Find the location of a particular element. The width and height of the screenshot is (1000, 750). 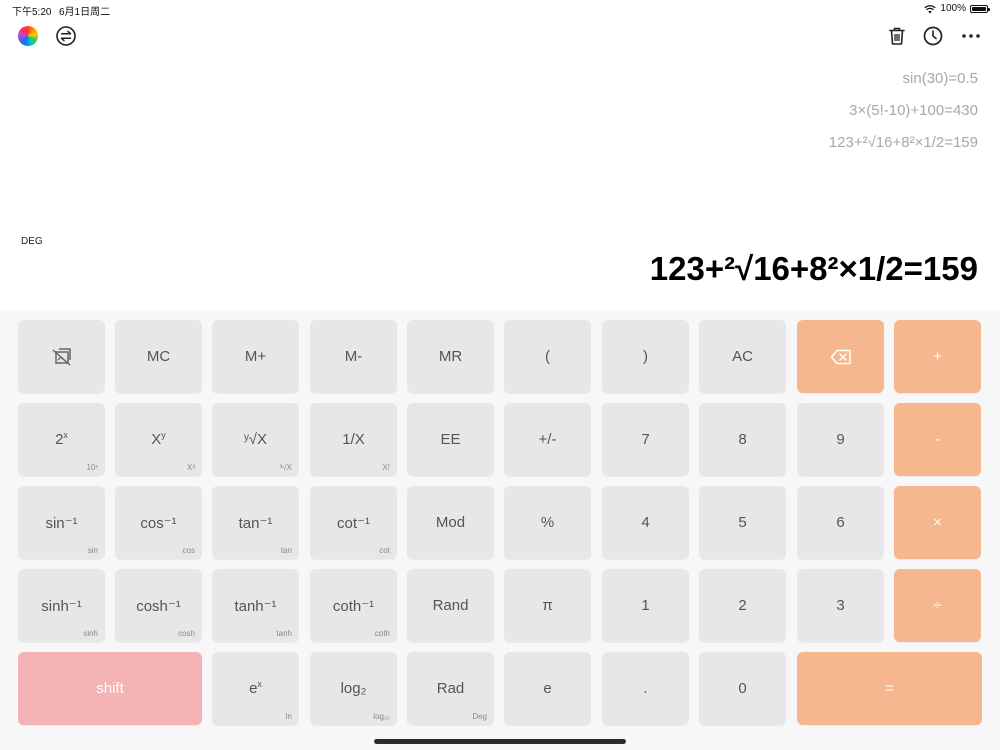

wifi-icon is located at coordinates (930, 8).